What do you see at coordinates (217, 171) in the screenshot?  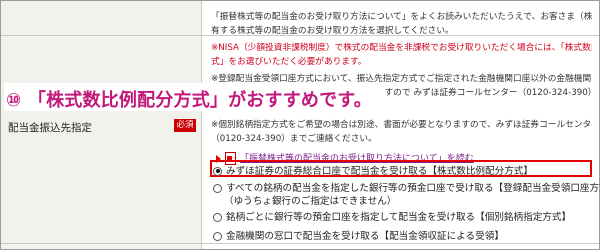 I see `radio-selected-icon` at bounding box center [217, 171].